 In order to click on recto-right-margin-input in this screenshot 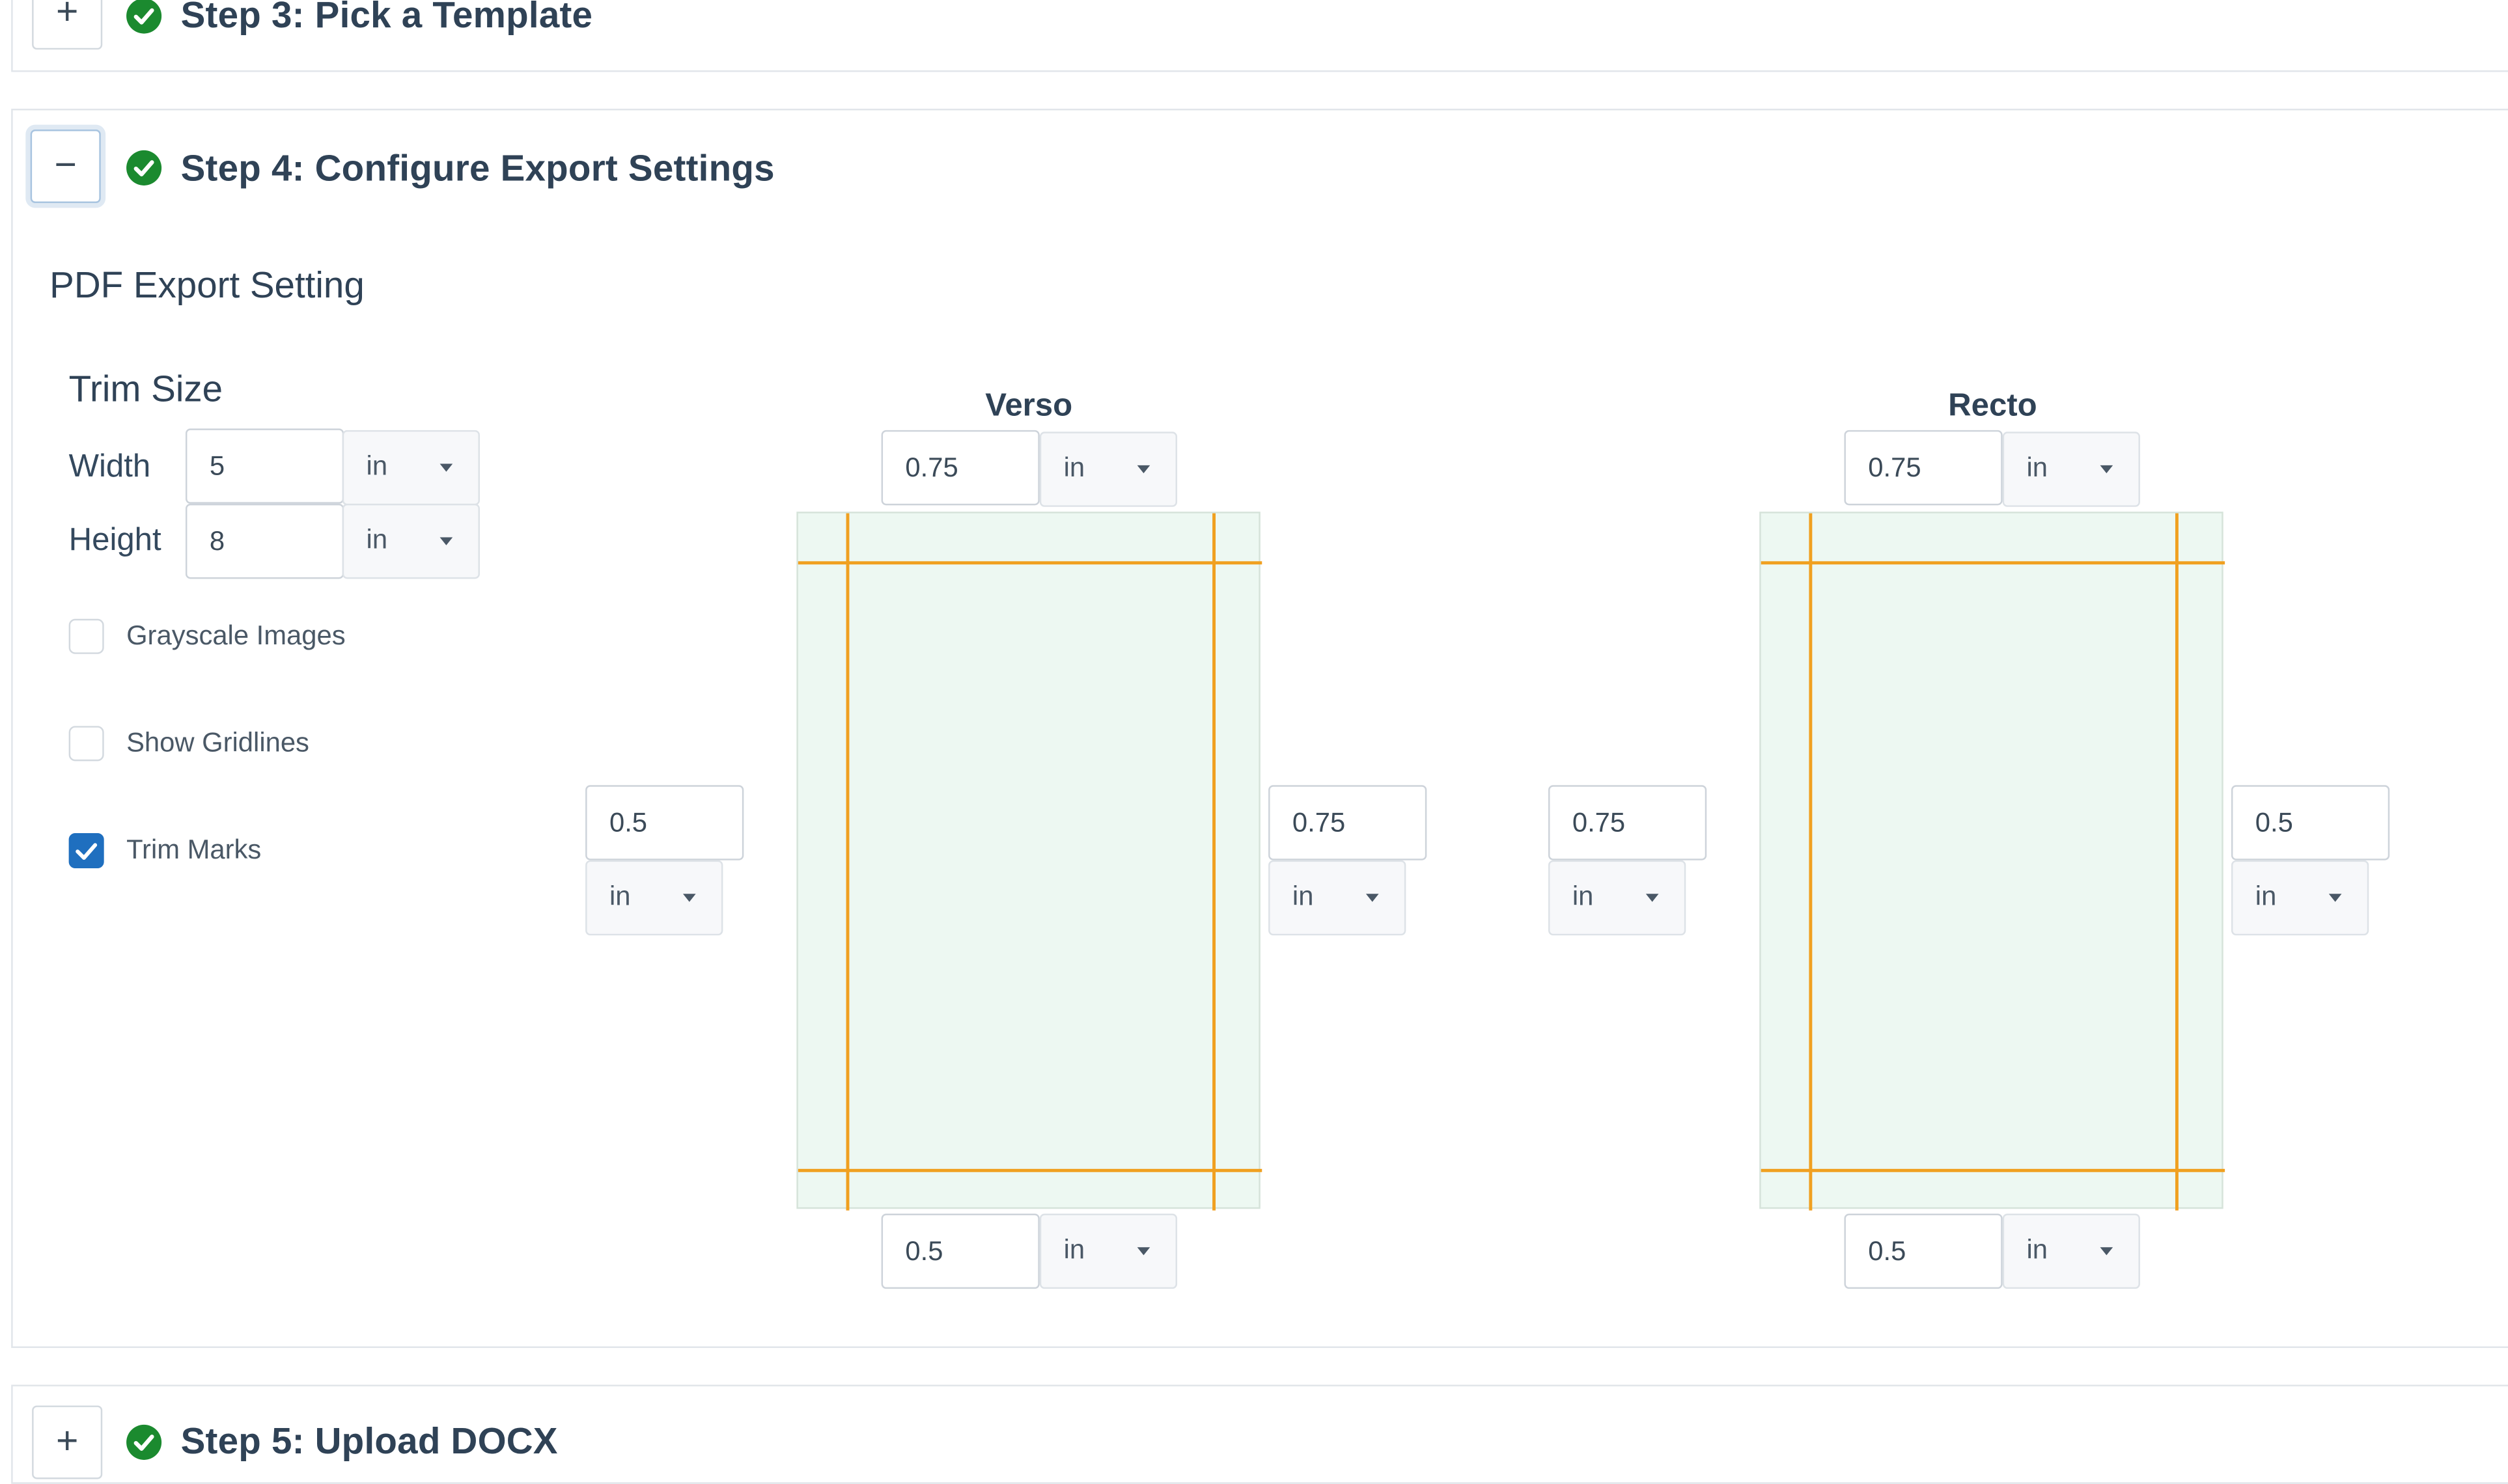, I will do `click(2310, 822)`.